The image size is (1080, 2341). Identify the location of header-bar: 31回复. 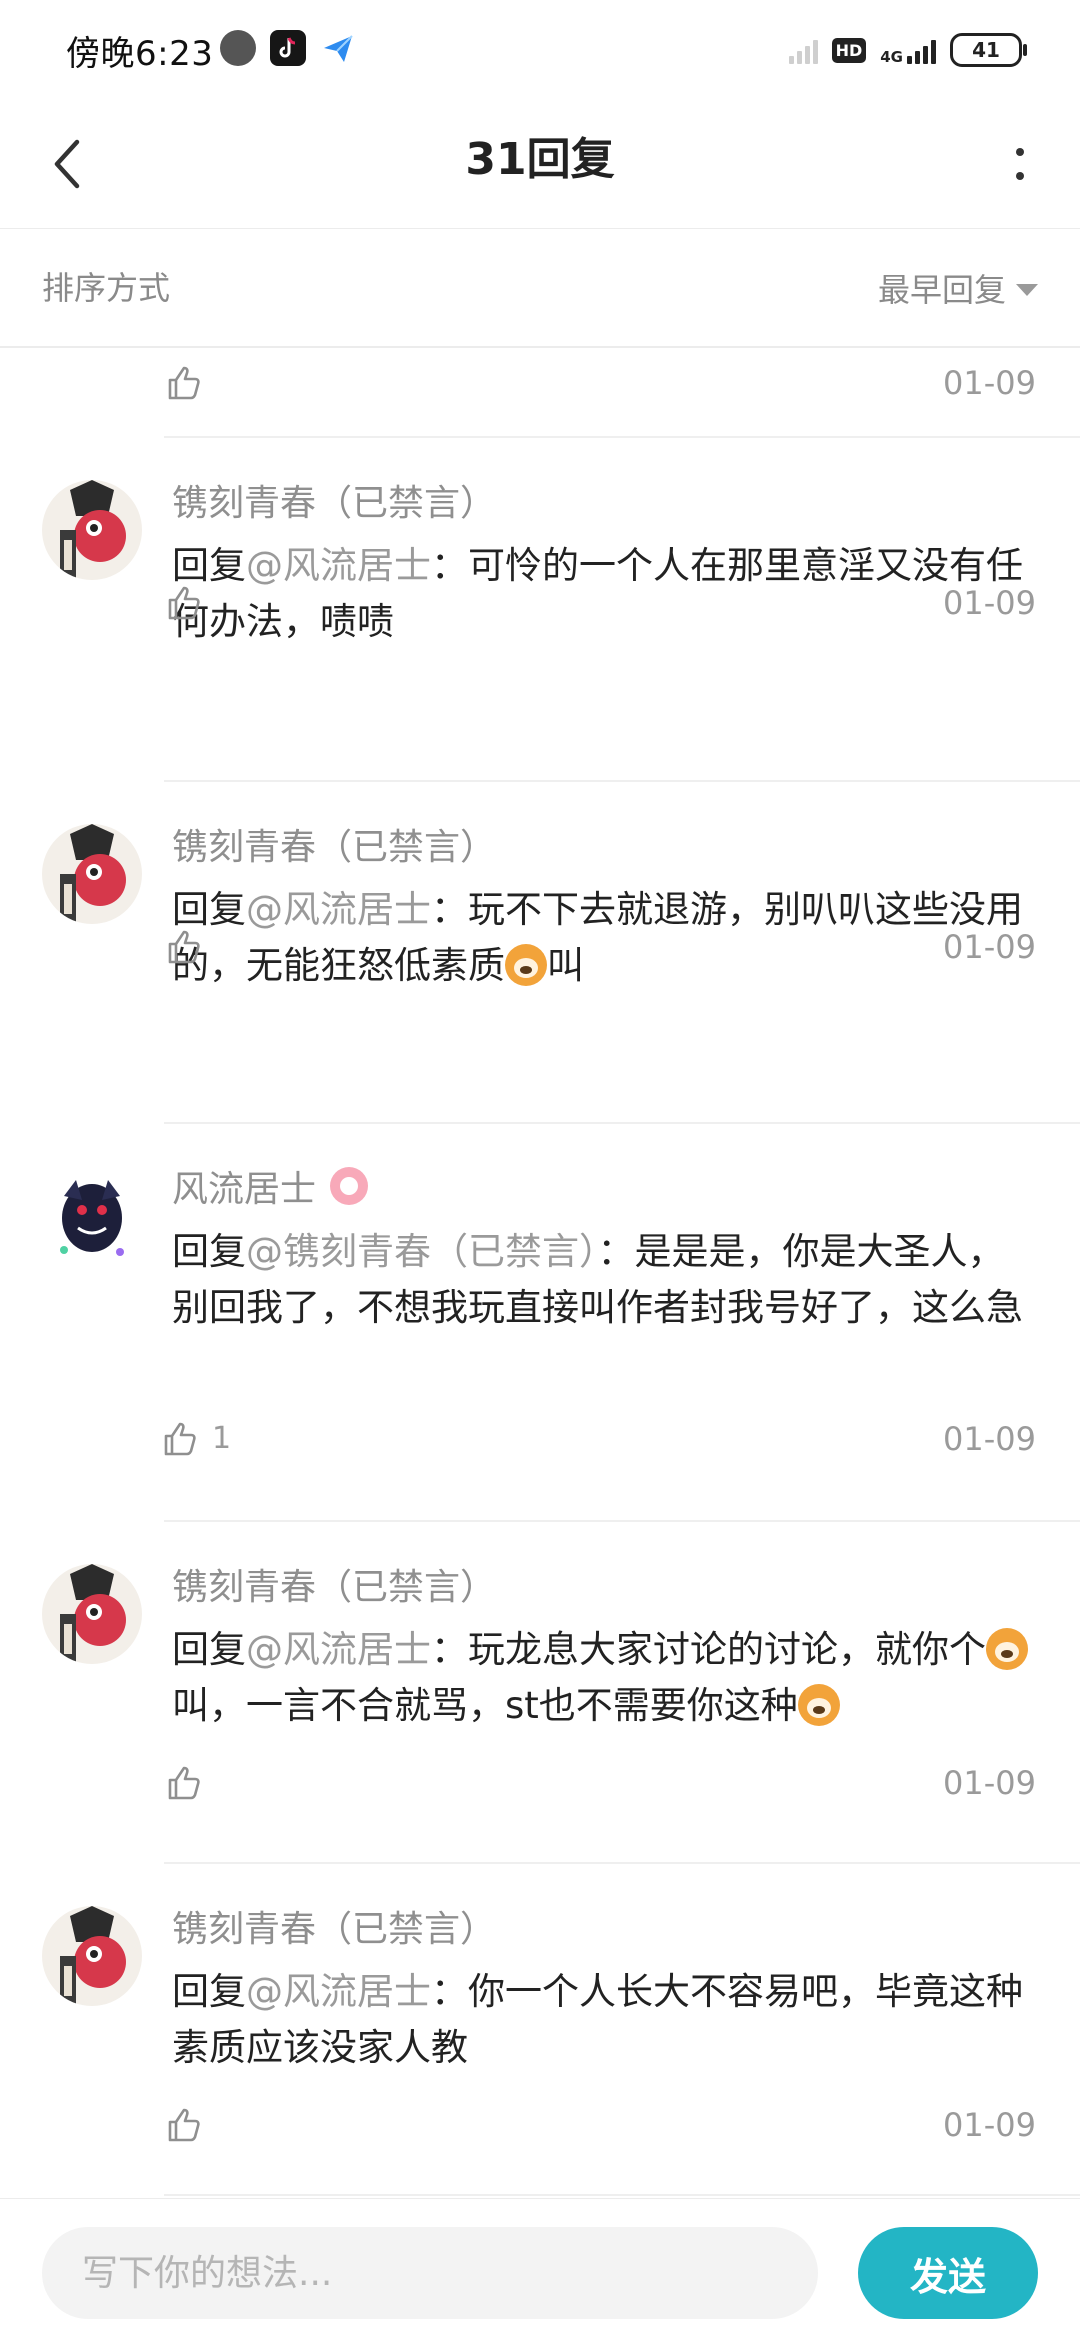
(540, 164).